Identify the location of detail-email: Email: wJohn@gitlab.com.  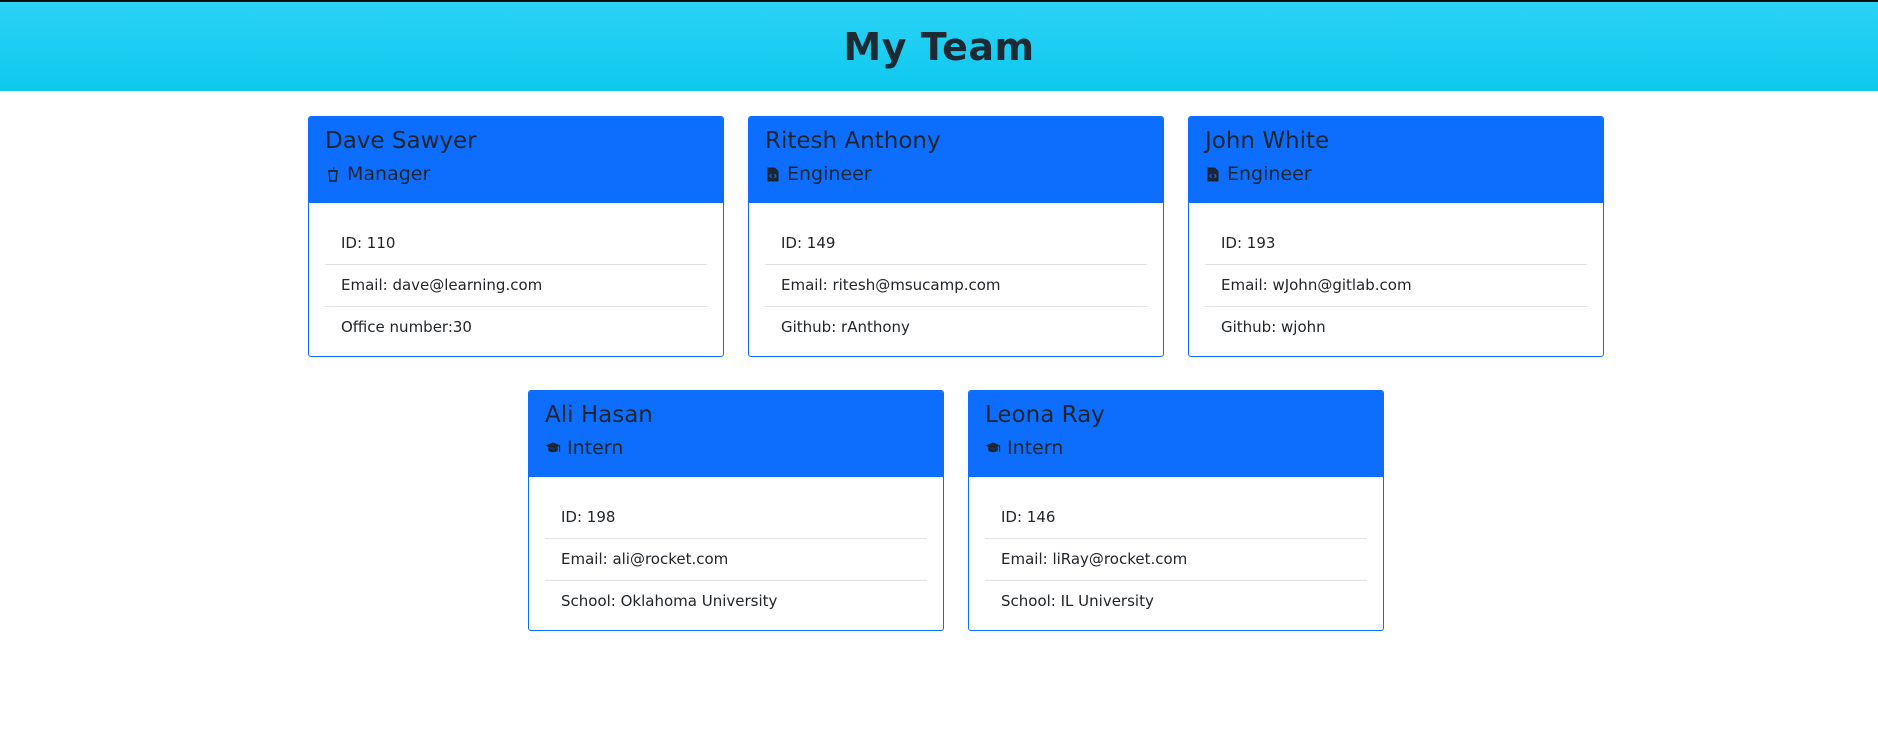
(1396, 286).